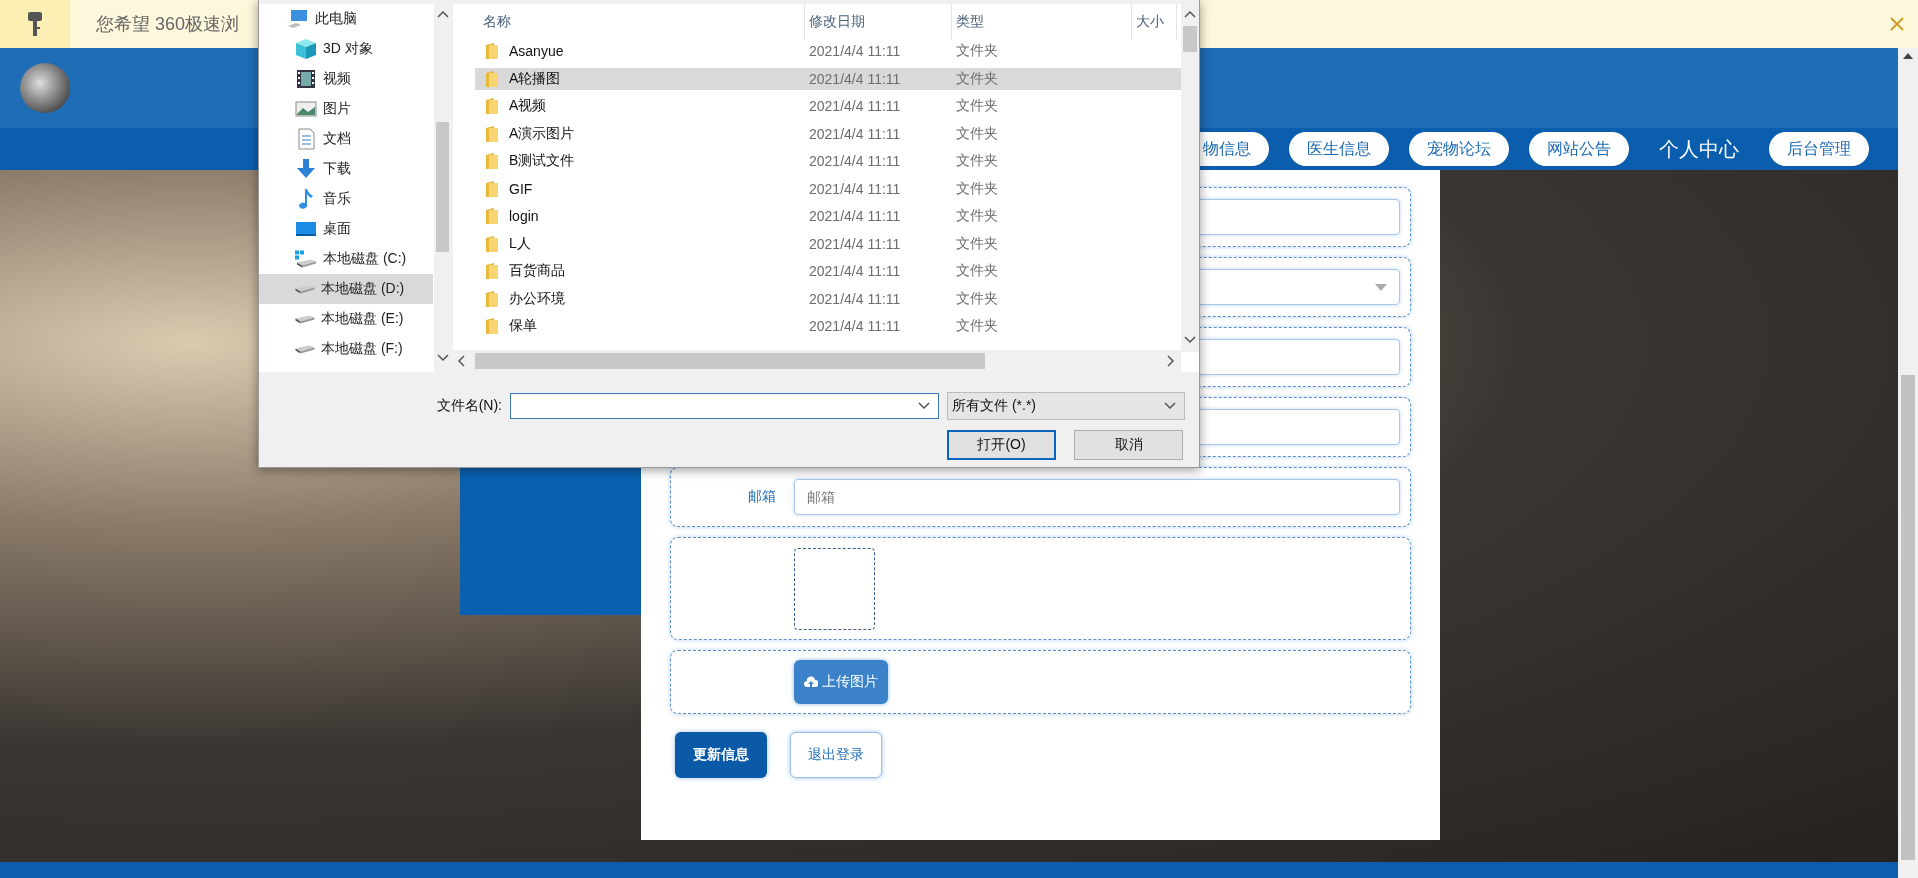 The width and height of the screenshot is (1918, 878). What do you see at coordinates (642, 22) in the screenshot?
I see `column-header: 名称` at bounding box center [642, 22].